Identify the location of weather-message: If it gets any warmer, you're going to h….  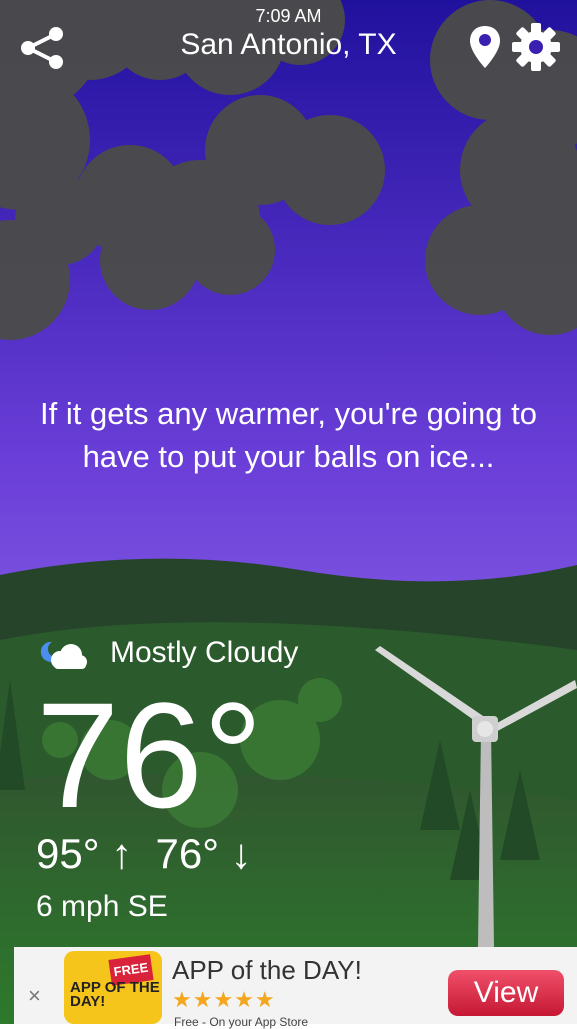
(288, 435).